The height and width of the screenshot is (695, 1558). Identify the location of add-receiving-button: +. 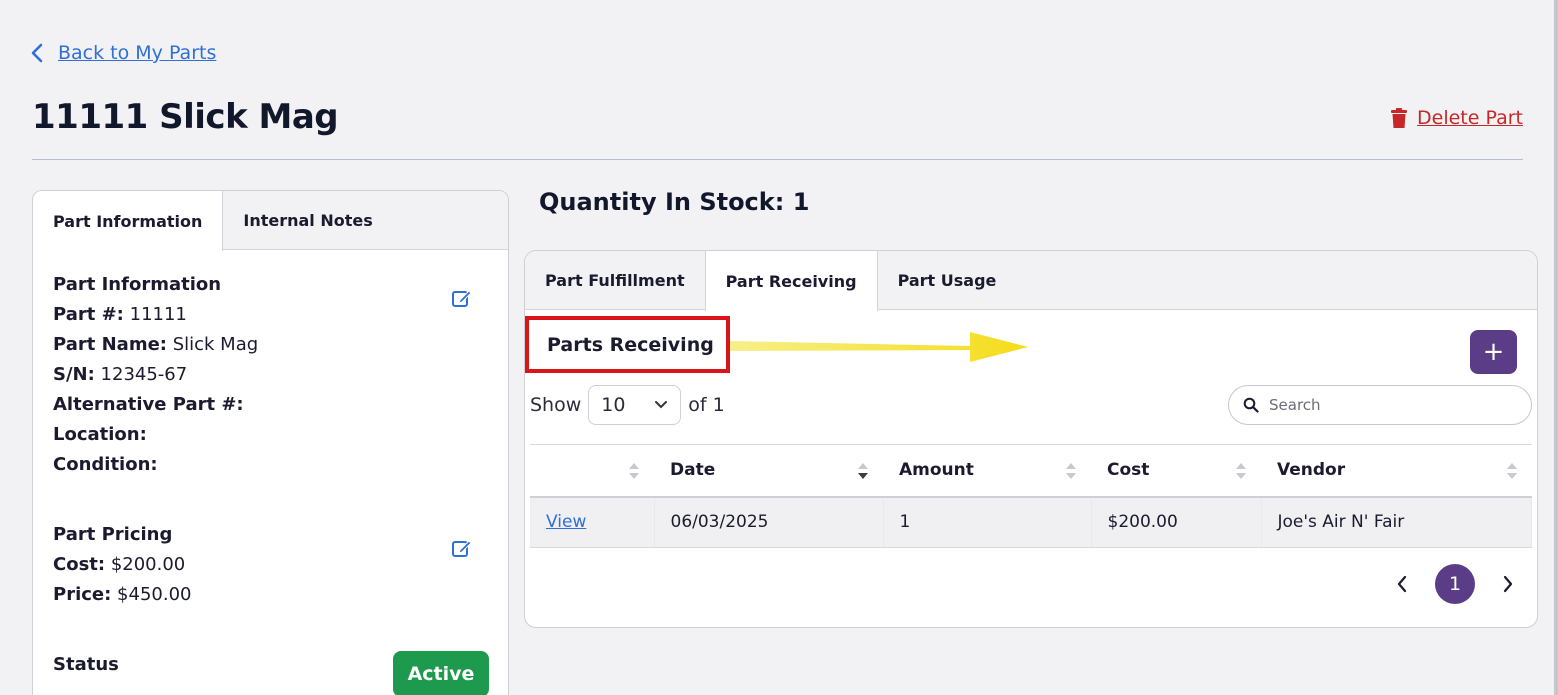
(1493, 352).